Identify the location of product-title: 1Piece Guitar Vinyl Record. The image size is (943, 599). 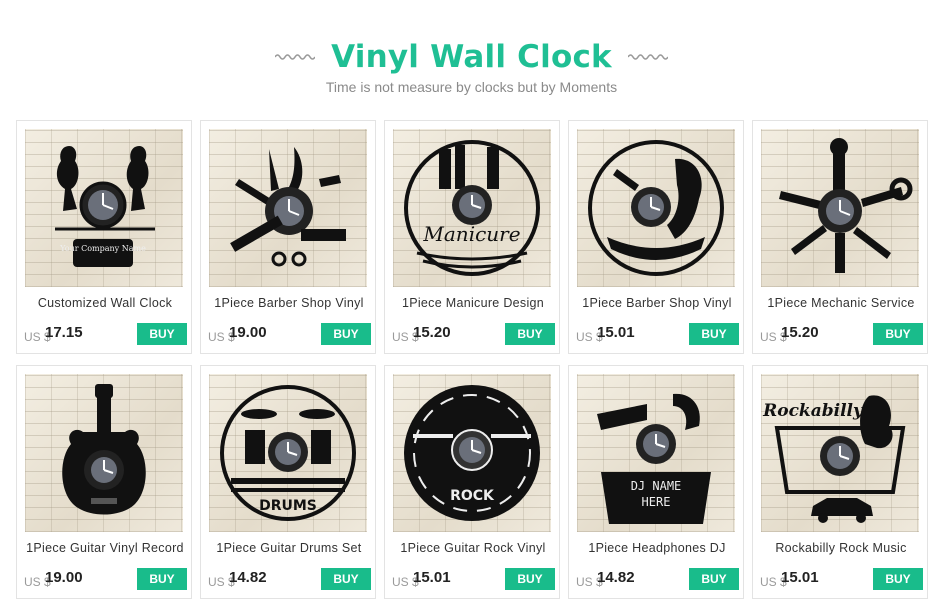
(105, 548).